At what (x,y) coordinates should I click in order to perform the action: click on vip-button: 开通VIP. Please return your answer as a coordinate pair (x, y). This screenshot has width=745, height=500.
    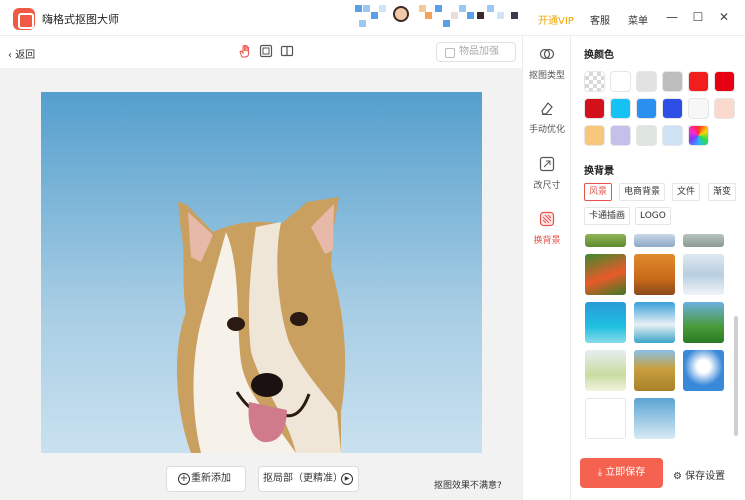
    Looking at the image, I should click on (556, 19).